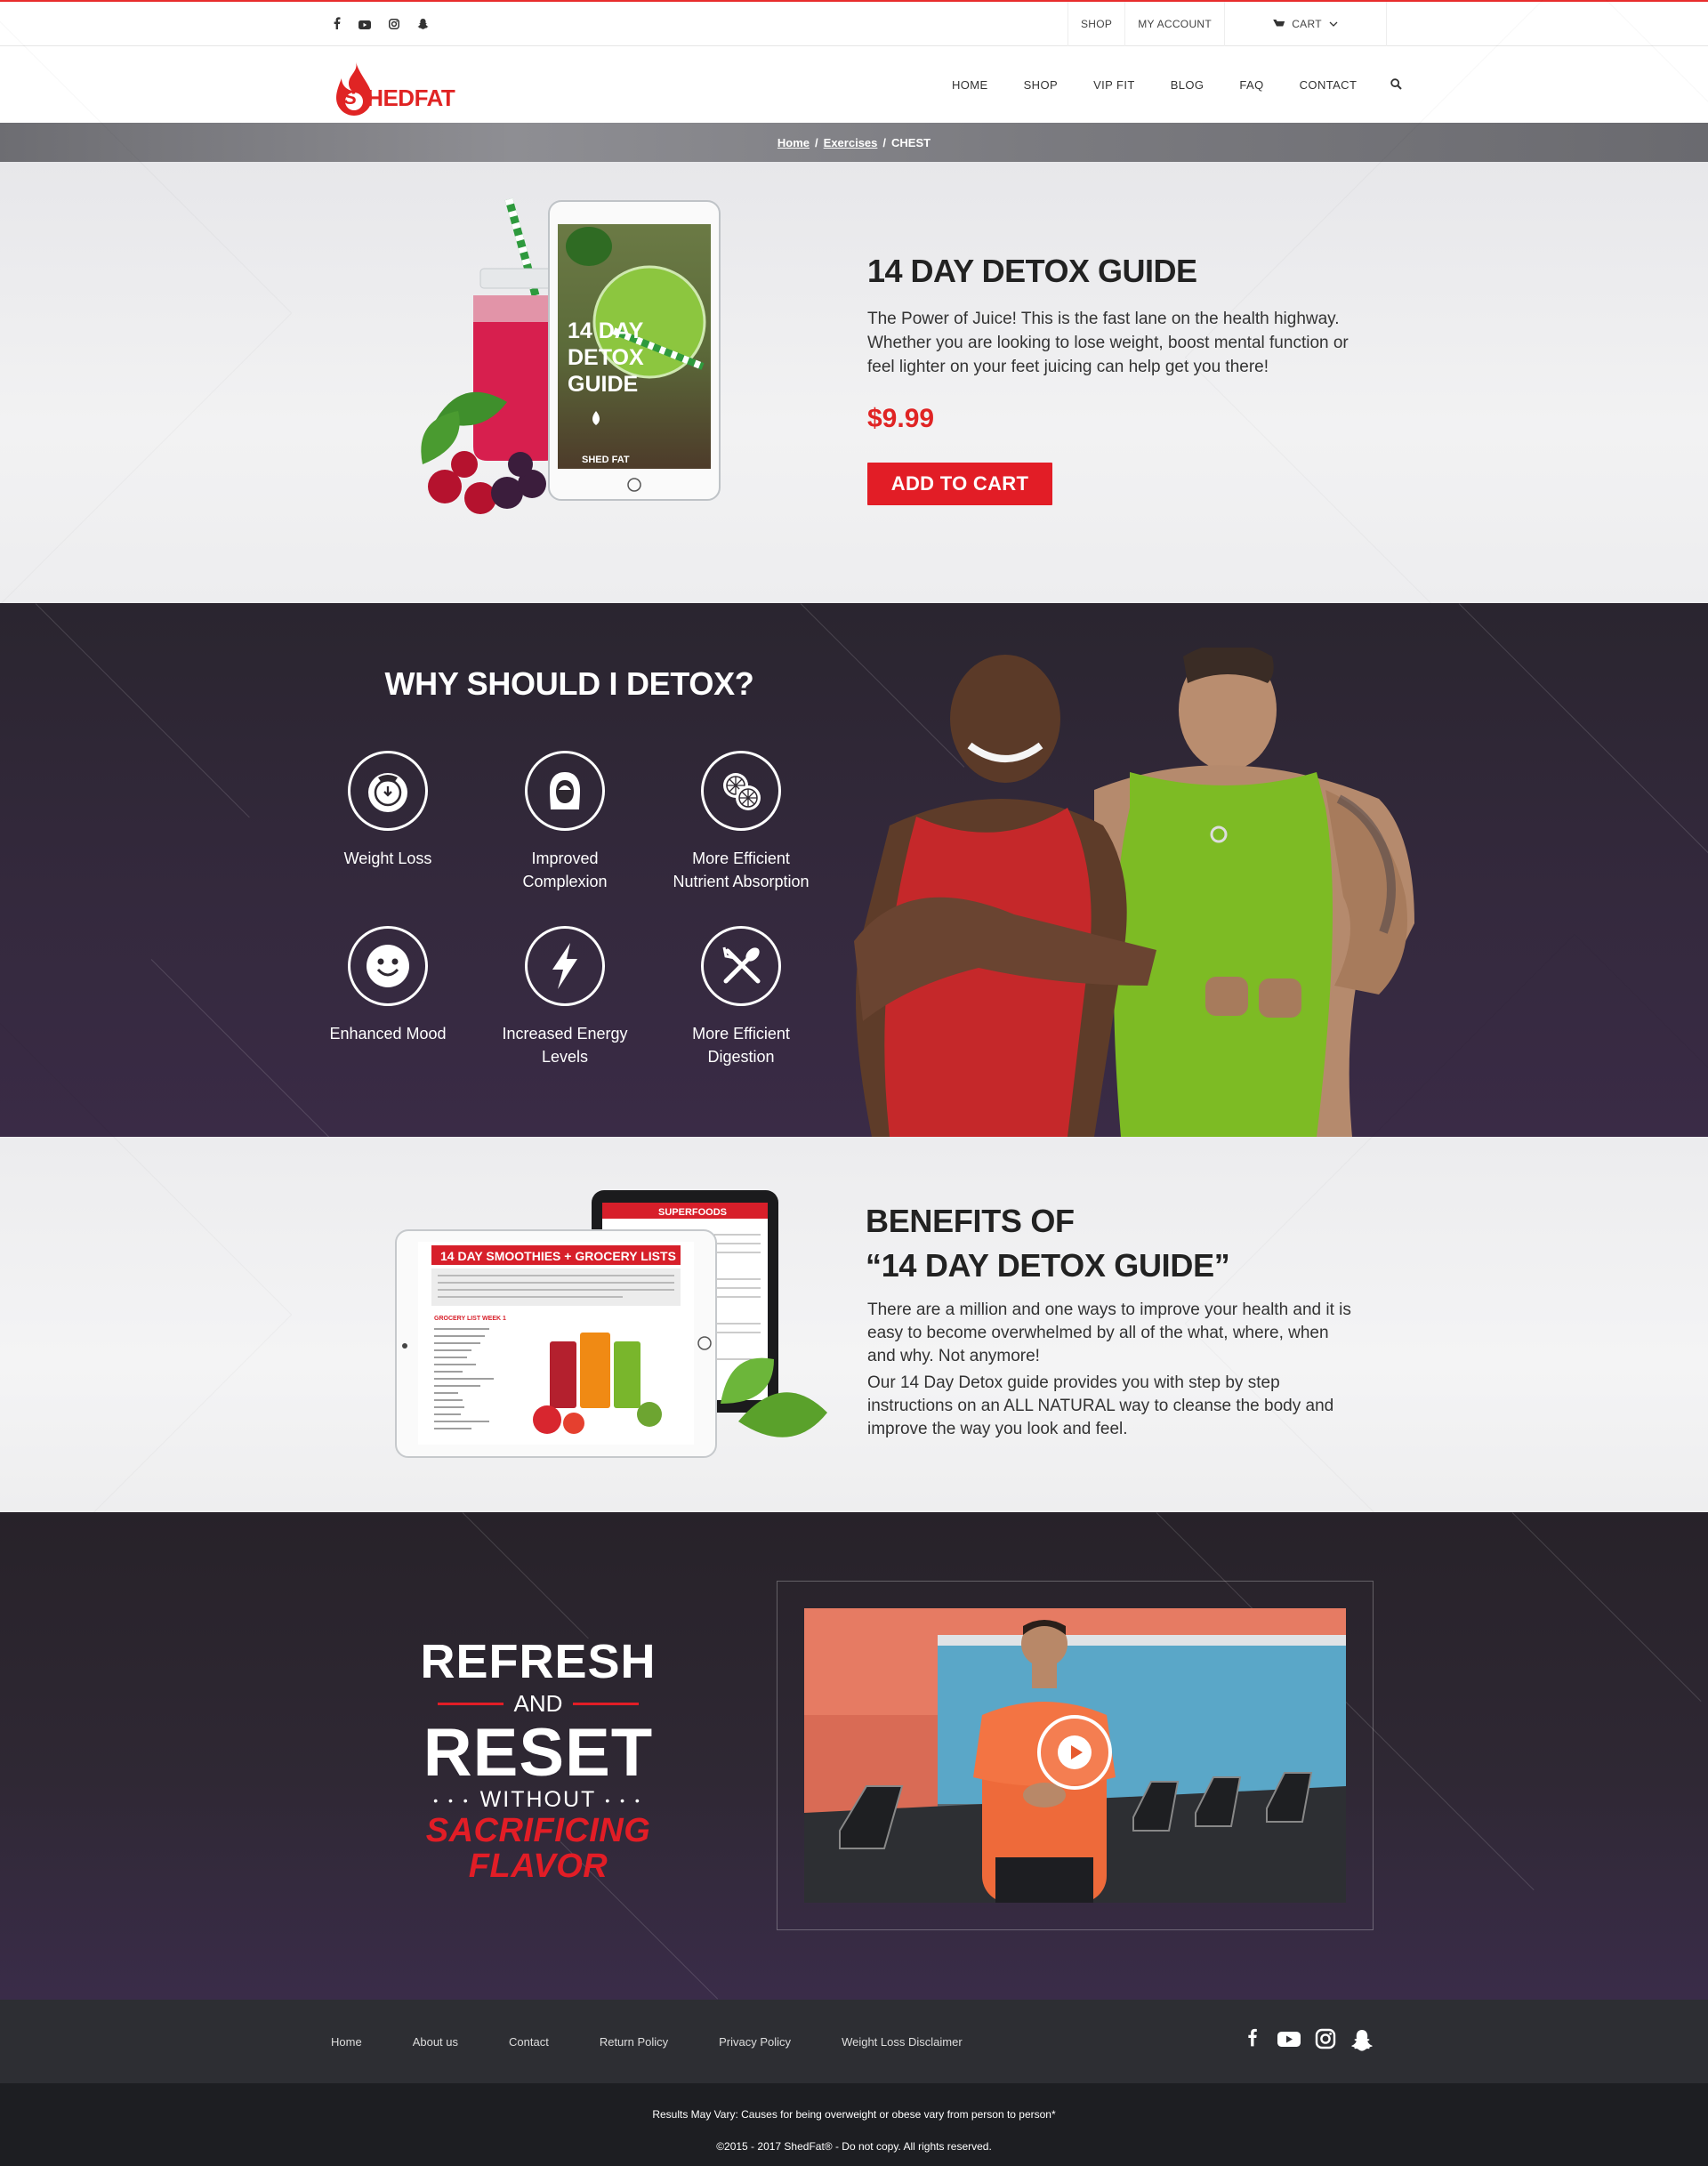  I want to click on promo-flavor: FLAVOR, so click(538, 1867).